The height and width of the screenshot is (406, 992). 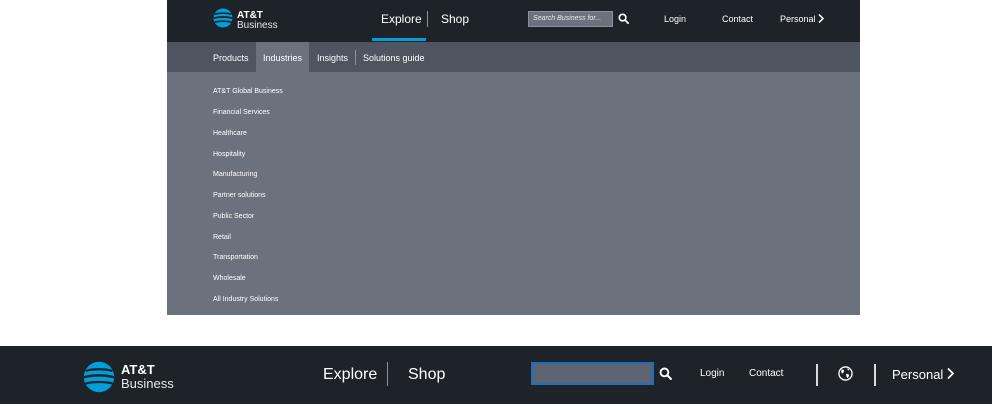 What do you see at coordinates (235, 257) in the screenshot?
I see `menu-item-transportation: Transportation` at bounding box center [235, 257].